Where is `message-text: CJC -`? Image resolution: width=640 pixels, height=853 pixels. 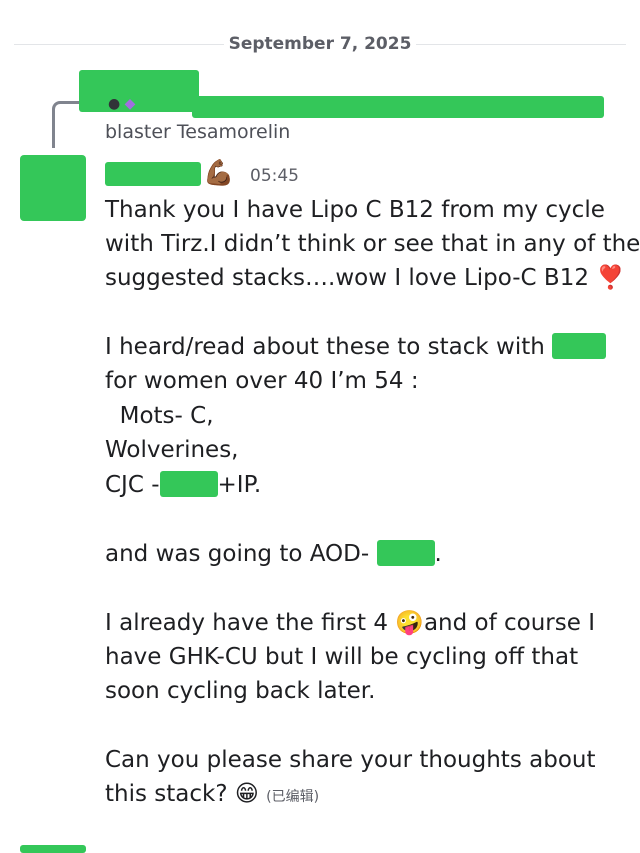 message-text: CJC - is located at coordinates (132, 485).